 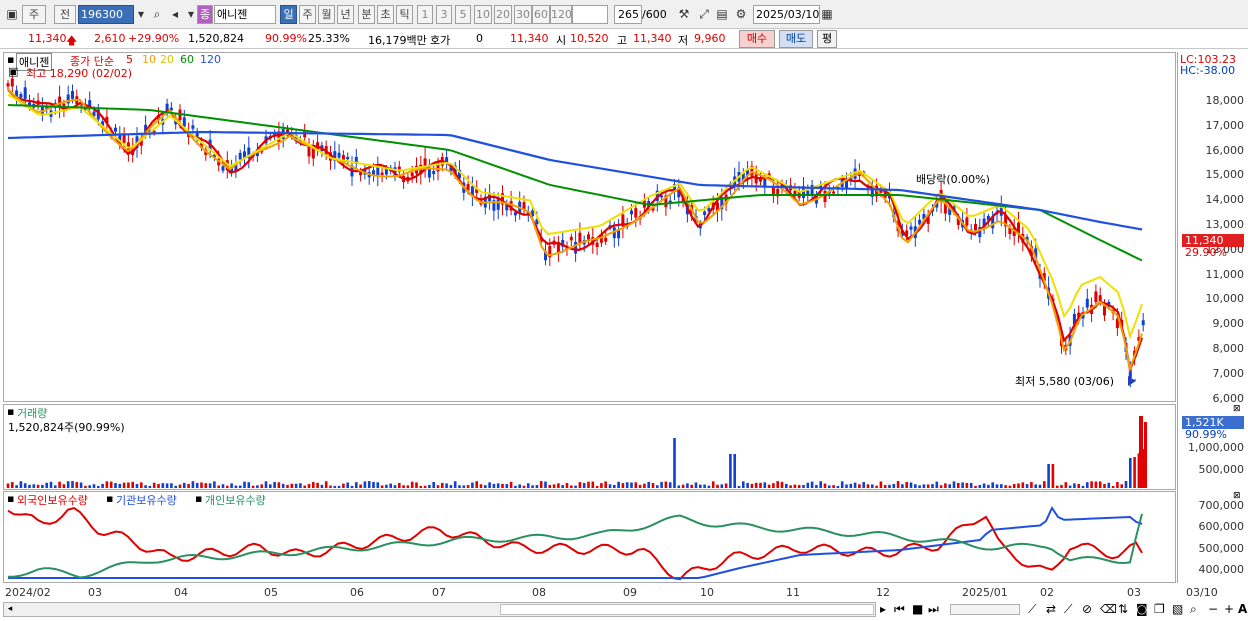 What do you see at coordinates (10, 609) in the screenshot?
I see `scroll-left-icon: ◂` at bounding box center [10, 609].